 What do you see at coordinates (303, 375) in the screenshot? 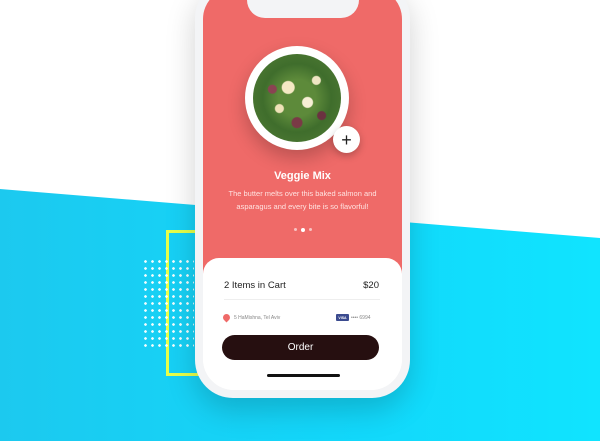
I see `home-indicator` at bounding box center [303, 375].